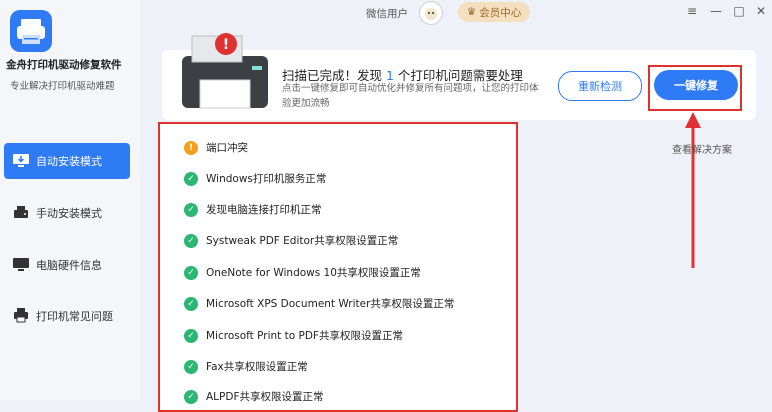 This screenshot has height=412, width=772. I want to click on list-item: ✓ Fax共享权限设置正常, so click(246, 366).